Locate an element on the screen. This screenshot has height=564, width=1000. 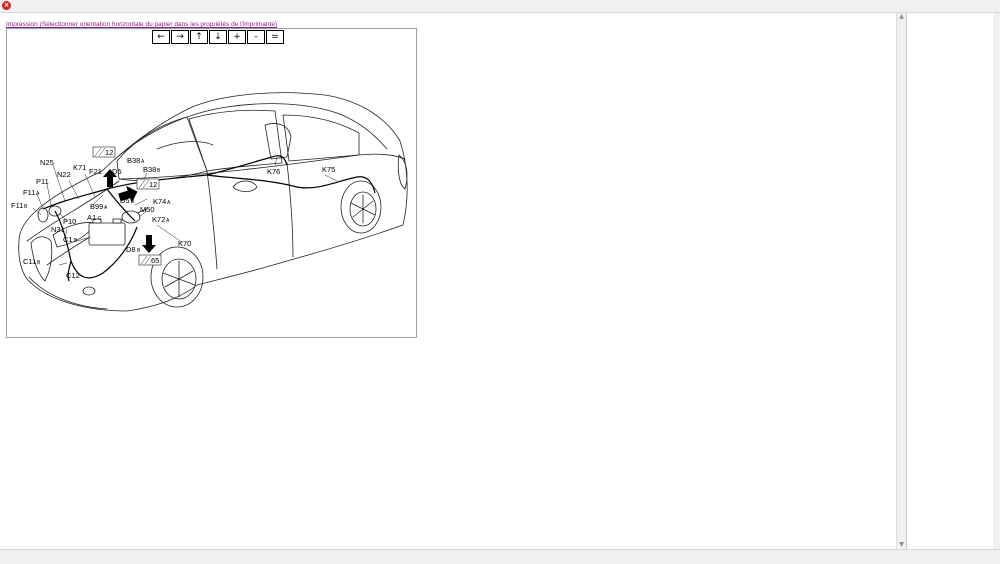
side-pane-scrollbar is located at coordinates (996, 281).